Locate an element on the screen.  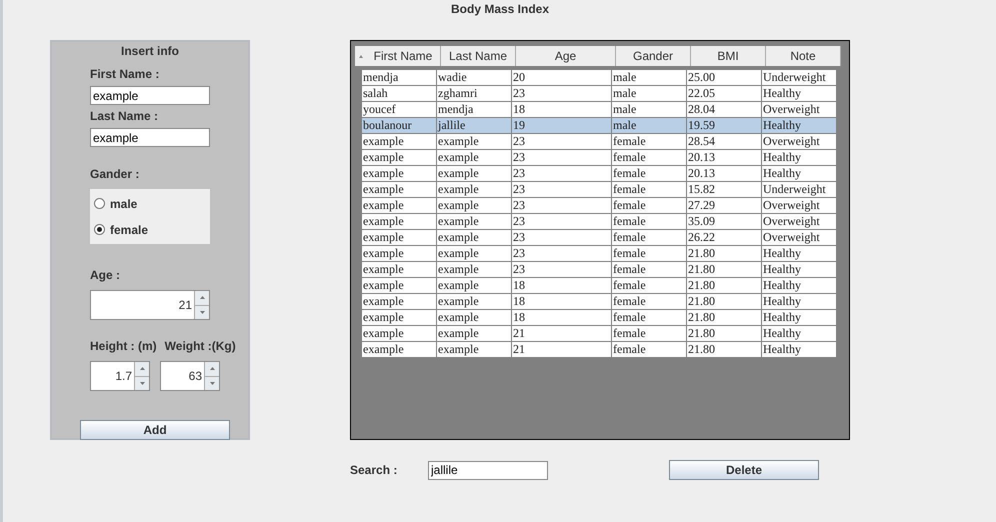
field-label: Age : is located at coordinates (105, 275).